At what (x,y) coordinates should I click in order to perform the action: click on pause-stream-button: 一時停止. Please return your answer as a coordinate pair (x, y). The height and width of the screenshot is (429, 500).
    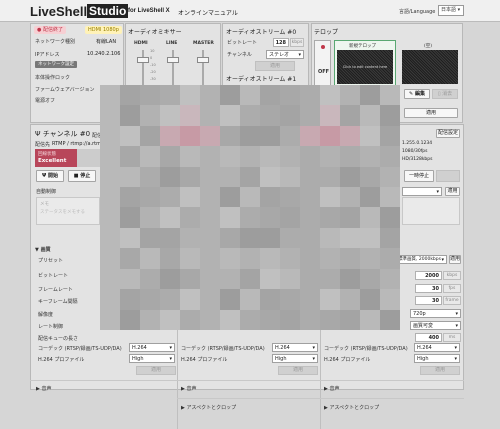
    Looking at the image, I should click on (419, 176).